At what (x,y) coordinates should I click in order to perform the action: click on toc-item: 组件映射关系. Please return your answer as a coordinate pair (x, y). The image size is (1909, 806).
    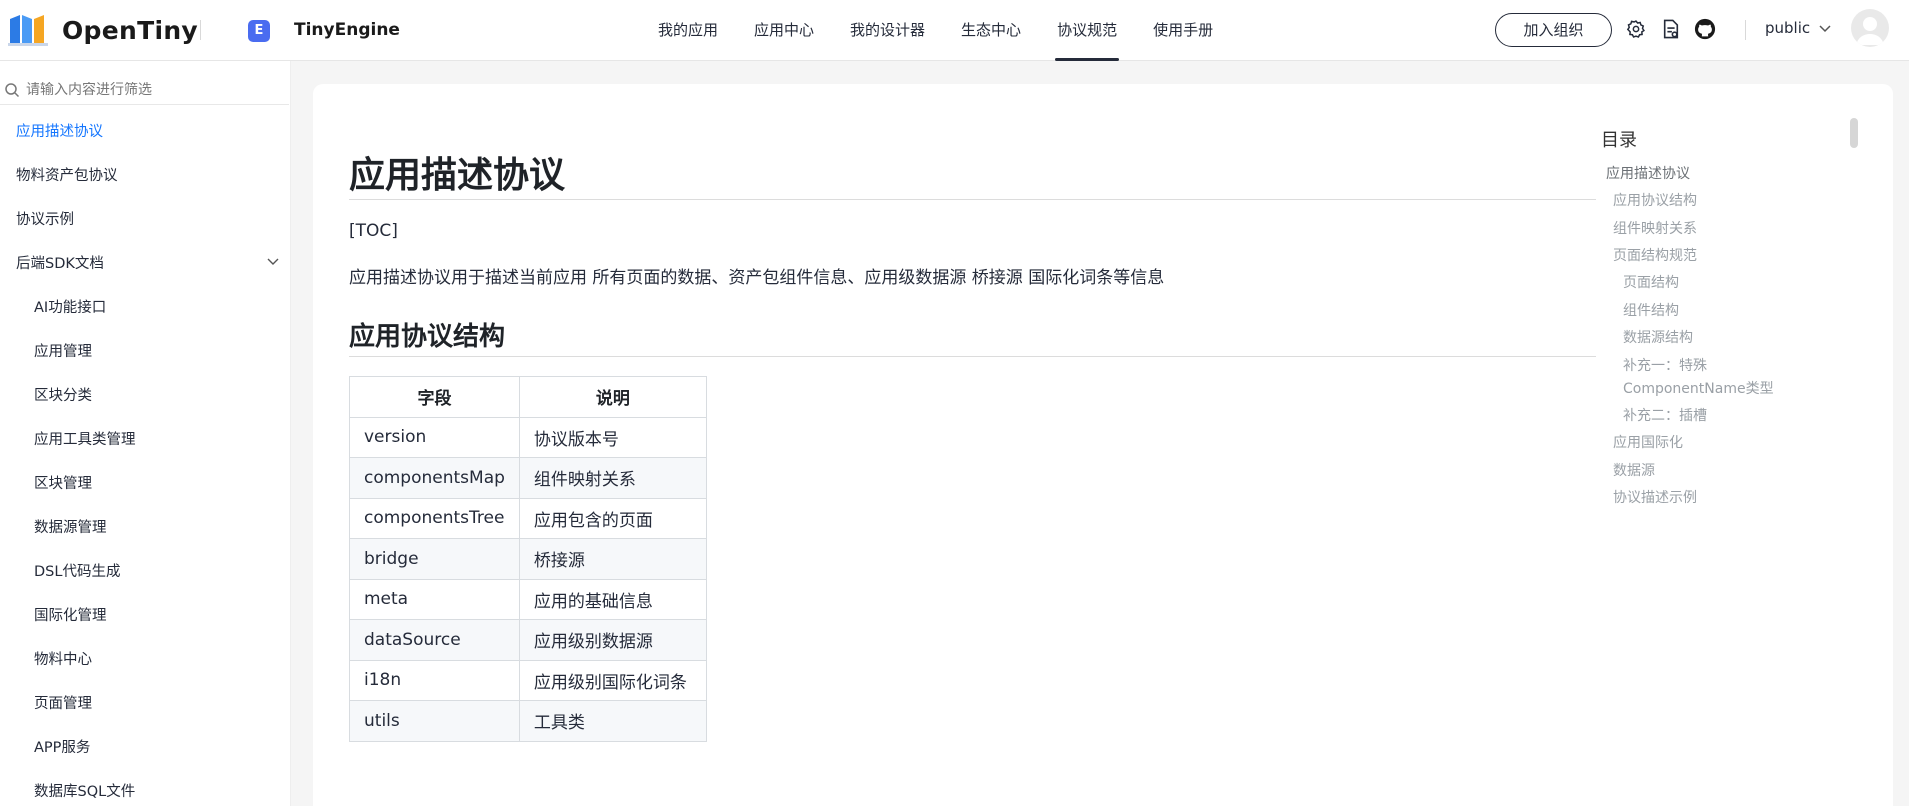
    Looking at the image, I should click on (1655, 228).